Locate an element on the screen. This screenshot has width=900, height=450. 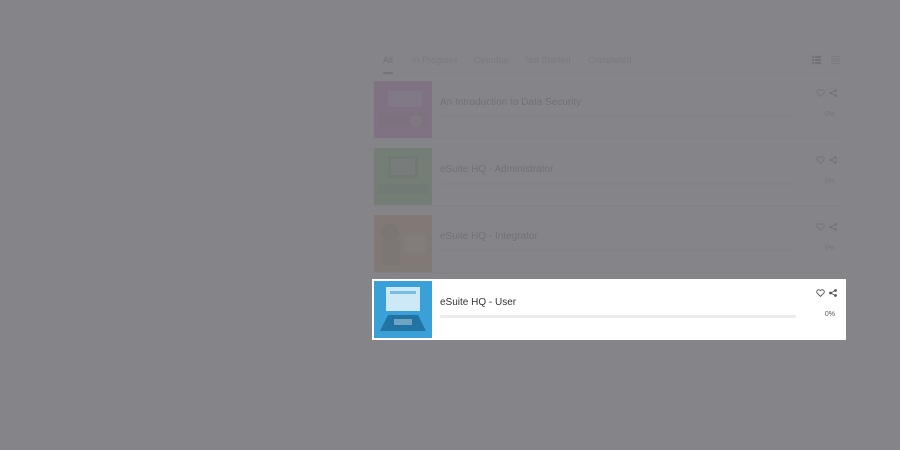
tab-all: All is located at coordinates (388, 61).